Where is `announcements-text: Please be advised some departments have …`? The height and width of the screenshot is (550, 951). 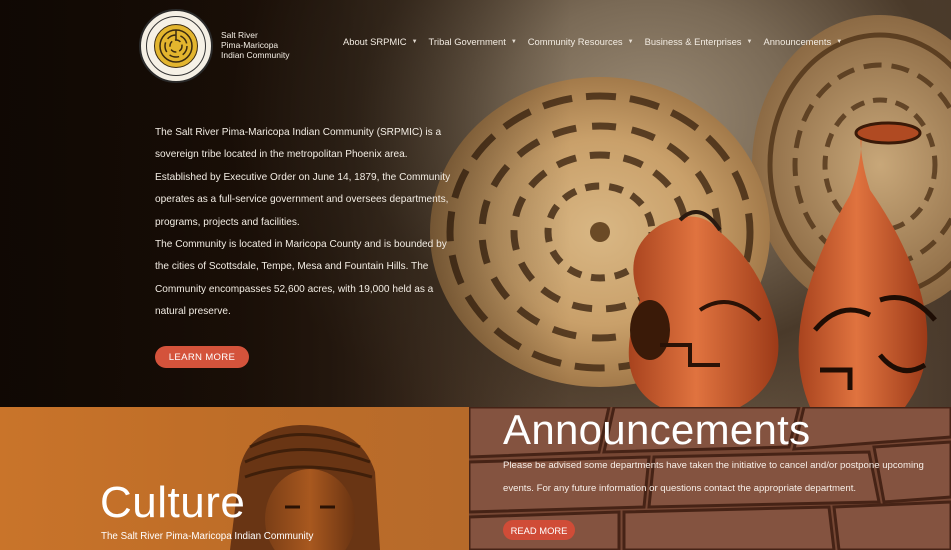 announcements-text: Please be advised some departments have … is located at coordinates (713, 477).